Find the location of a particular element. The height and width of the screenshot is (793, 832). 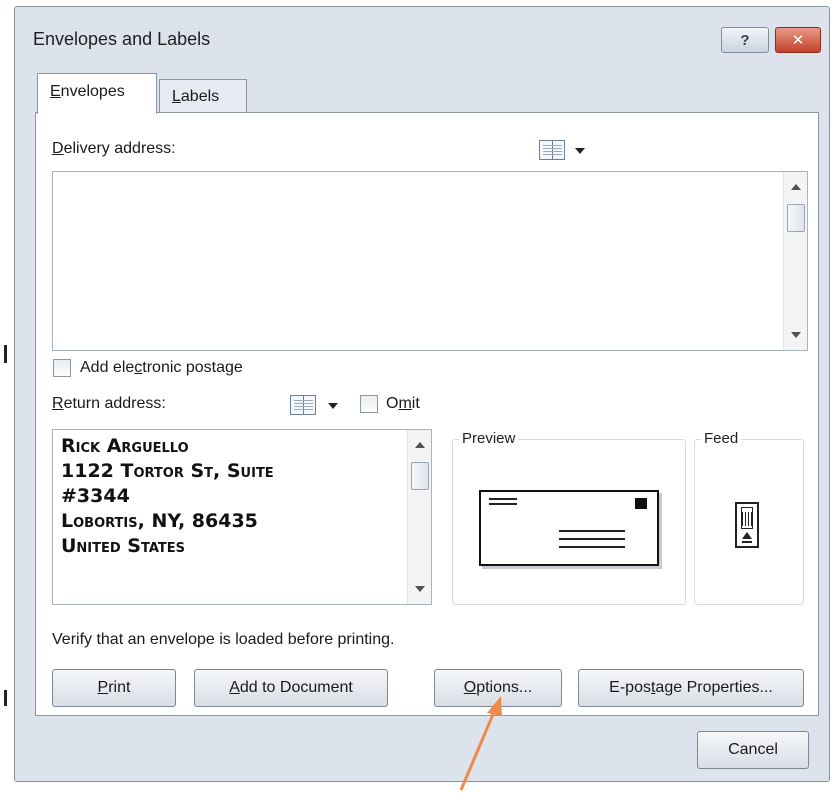

add-to-document-label: dd to Document is located at coordinates (296, 687).